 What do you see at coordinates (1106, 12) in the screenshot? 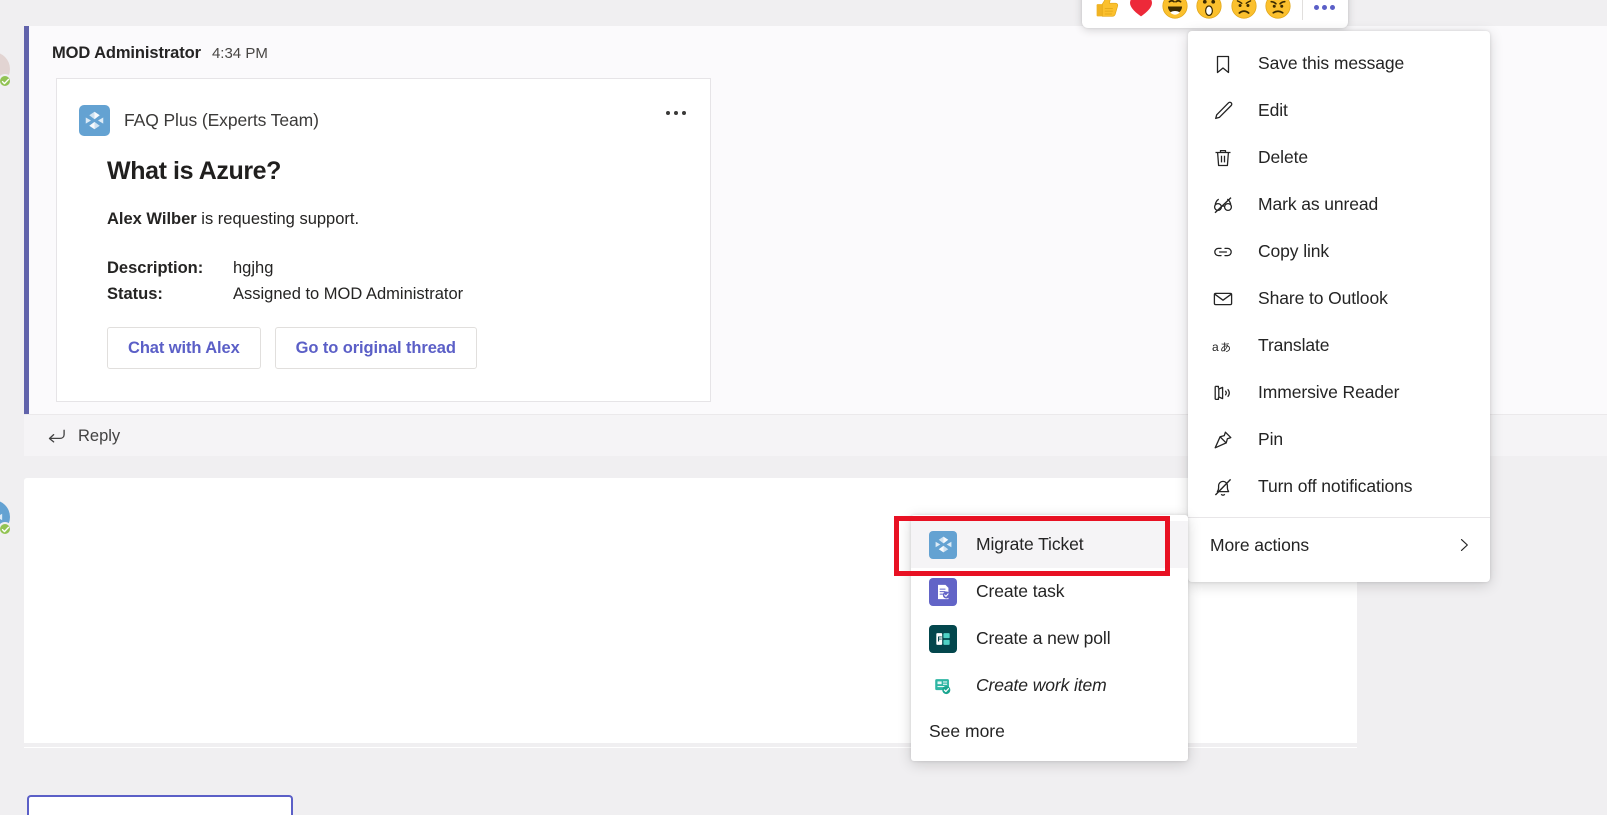
I see `thumbs-up-reaction` at bounding box center [1106, 12].